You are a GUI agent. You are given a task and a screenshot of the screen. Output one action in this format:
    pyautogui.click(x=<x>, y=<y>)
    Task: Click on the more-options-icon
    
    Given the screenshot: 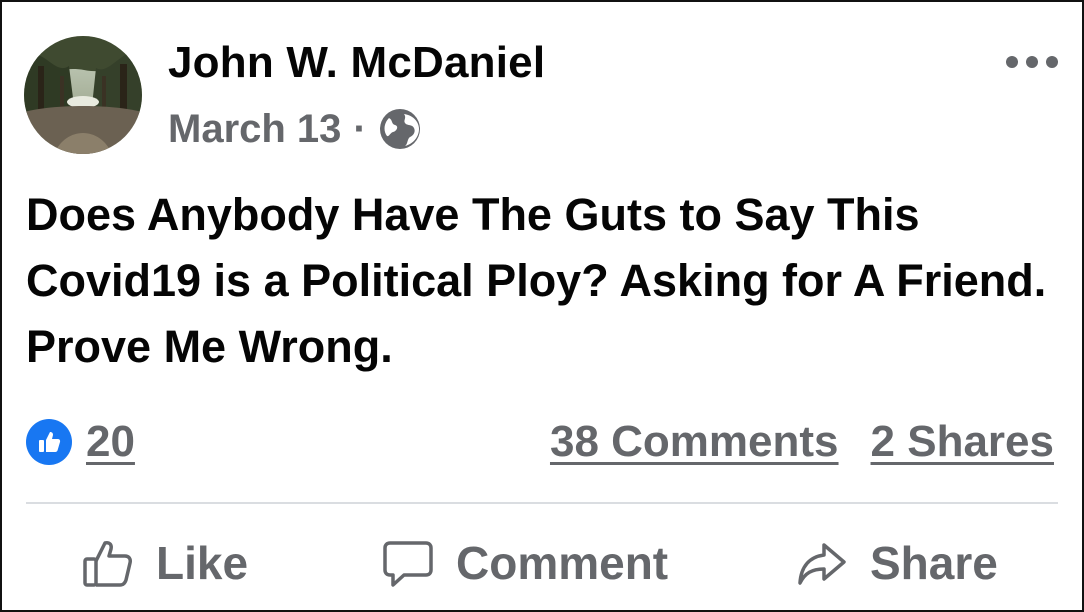 What is the action you would take?
    pyautogui.click(x=1032, y=62)
    